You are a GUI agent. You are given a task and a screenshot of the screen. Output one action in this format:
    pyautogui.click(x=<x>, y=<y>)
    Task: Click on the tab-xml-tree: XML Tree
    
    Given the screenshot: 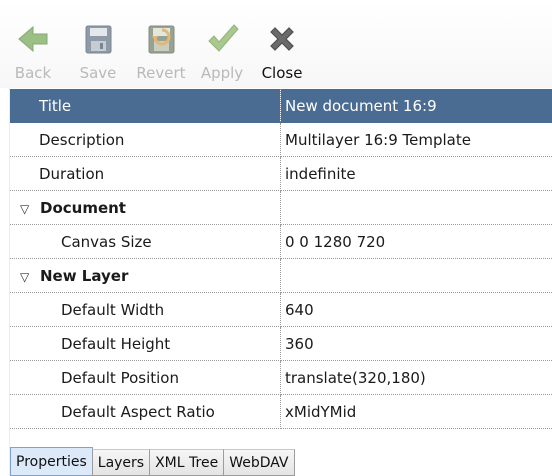 What is the action you would take?
    pyautogui.click(x=187, y=462)
    